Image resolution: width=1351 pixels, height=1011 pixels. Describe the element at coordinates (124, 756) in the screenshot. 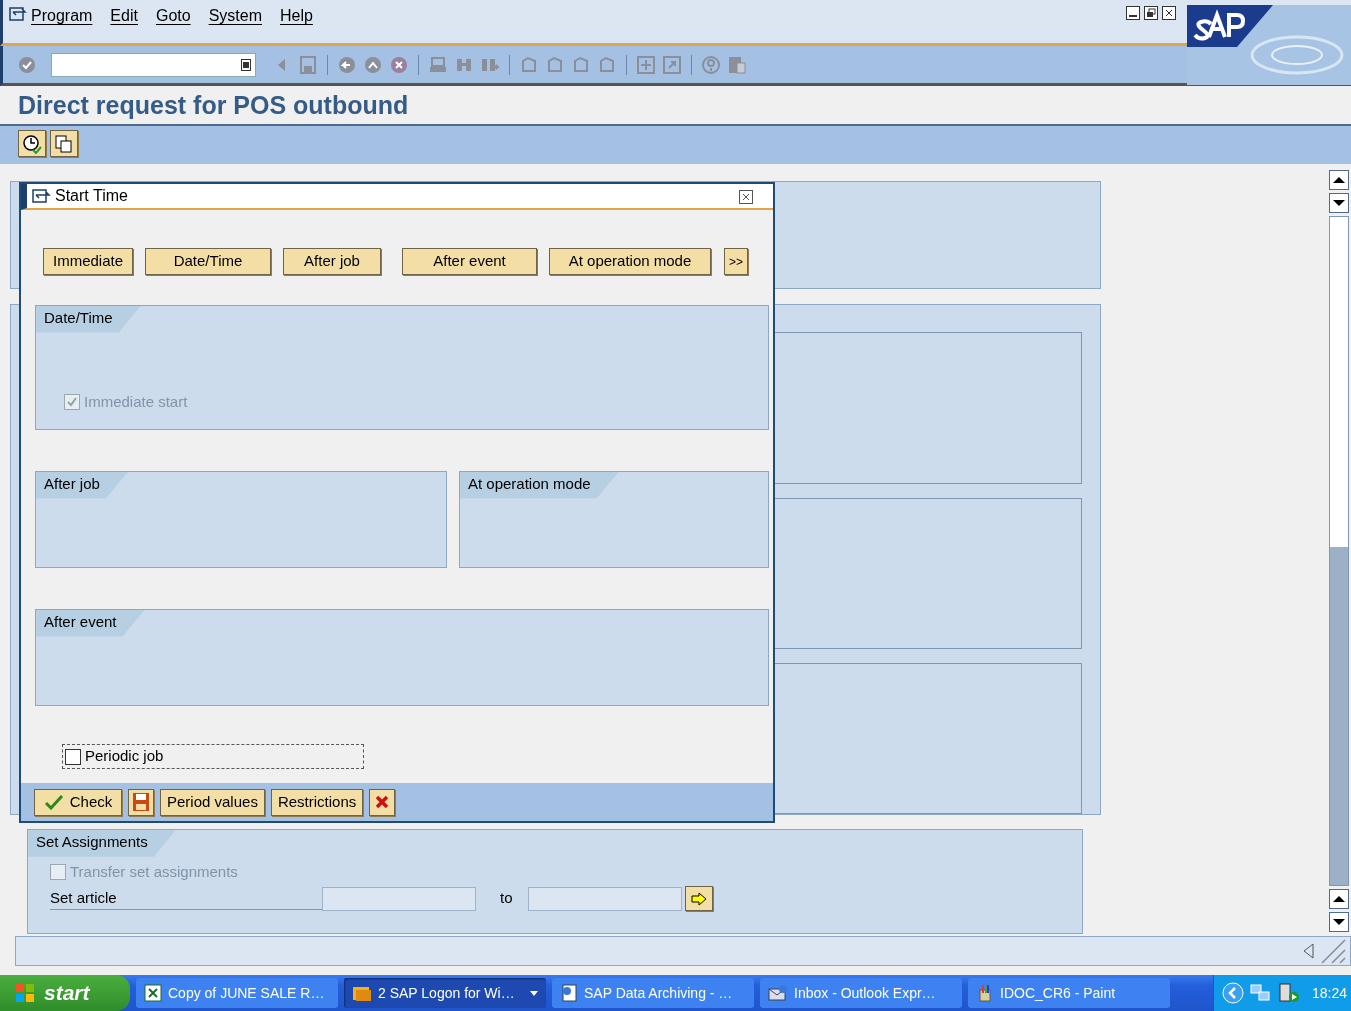

I see `checkbox-label: Periodic job` at that location.